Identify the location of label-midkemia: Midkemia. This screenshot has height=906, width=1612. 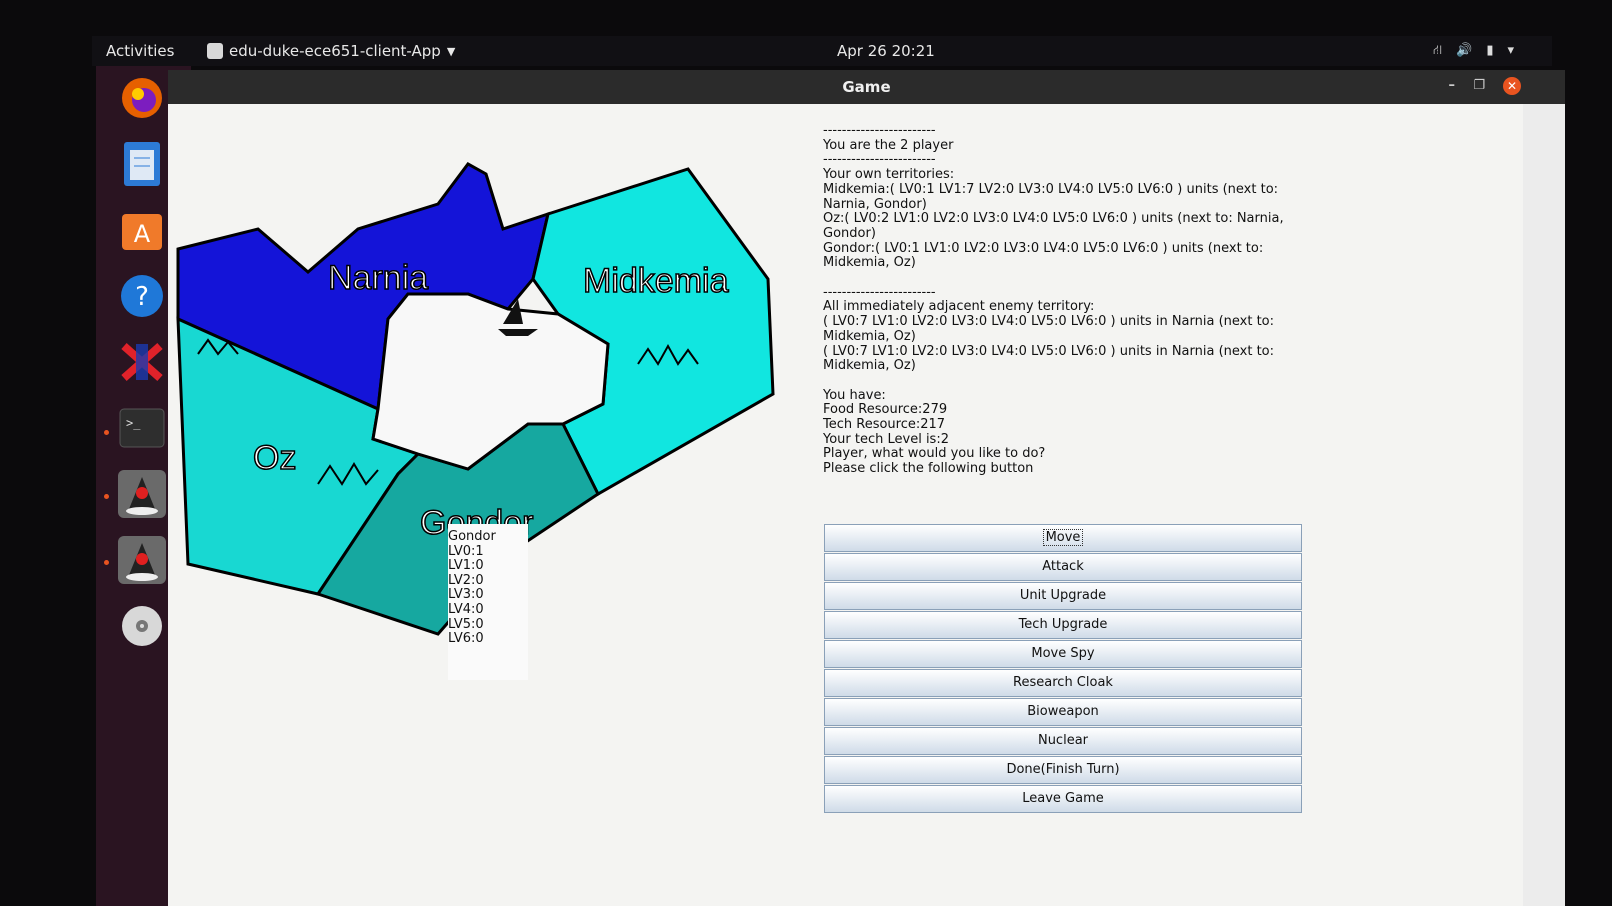
(656, 281).